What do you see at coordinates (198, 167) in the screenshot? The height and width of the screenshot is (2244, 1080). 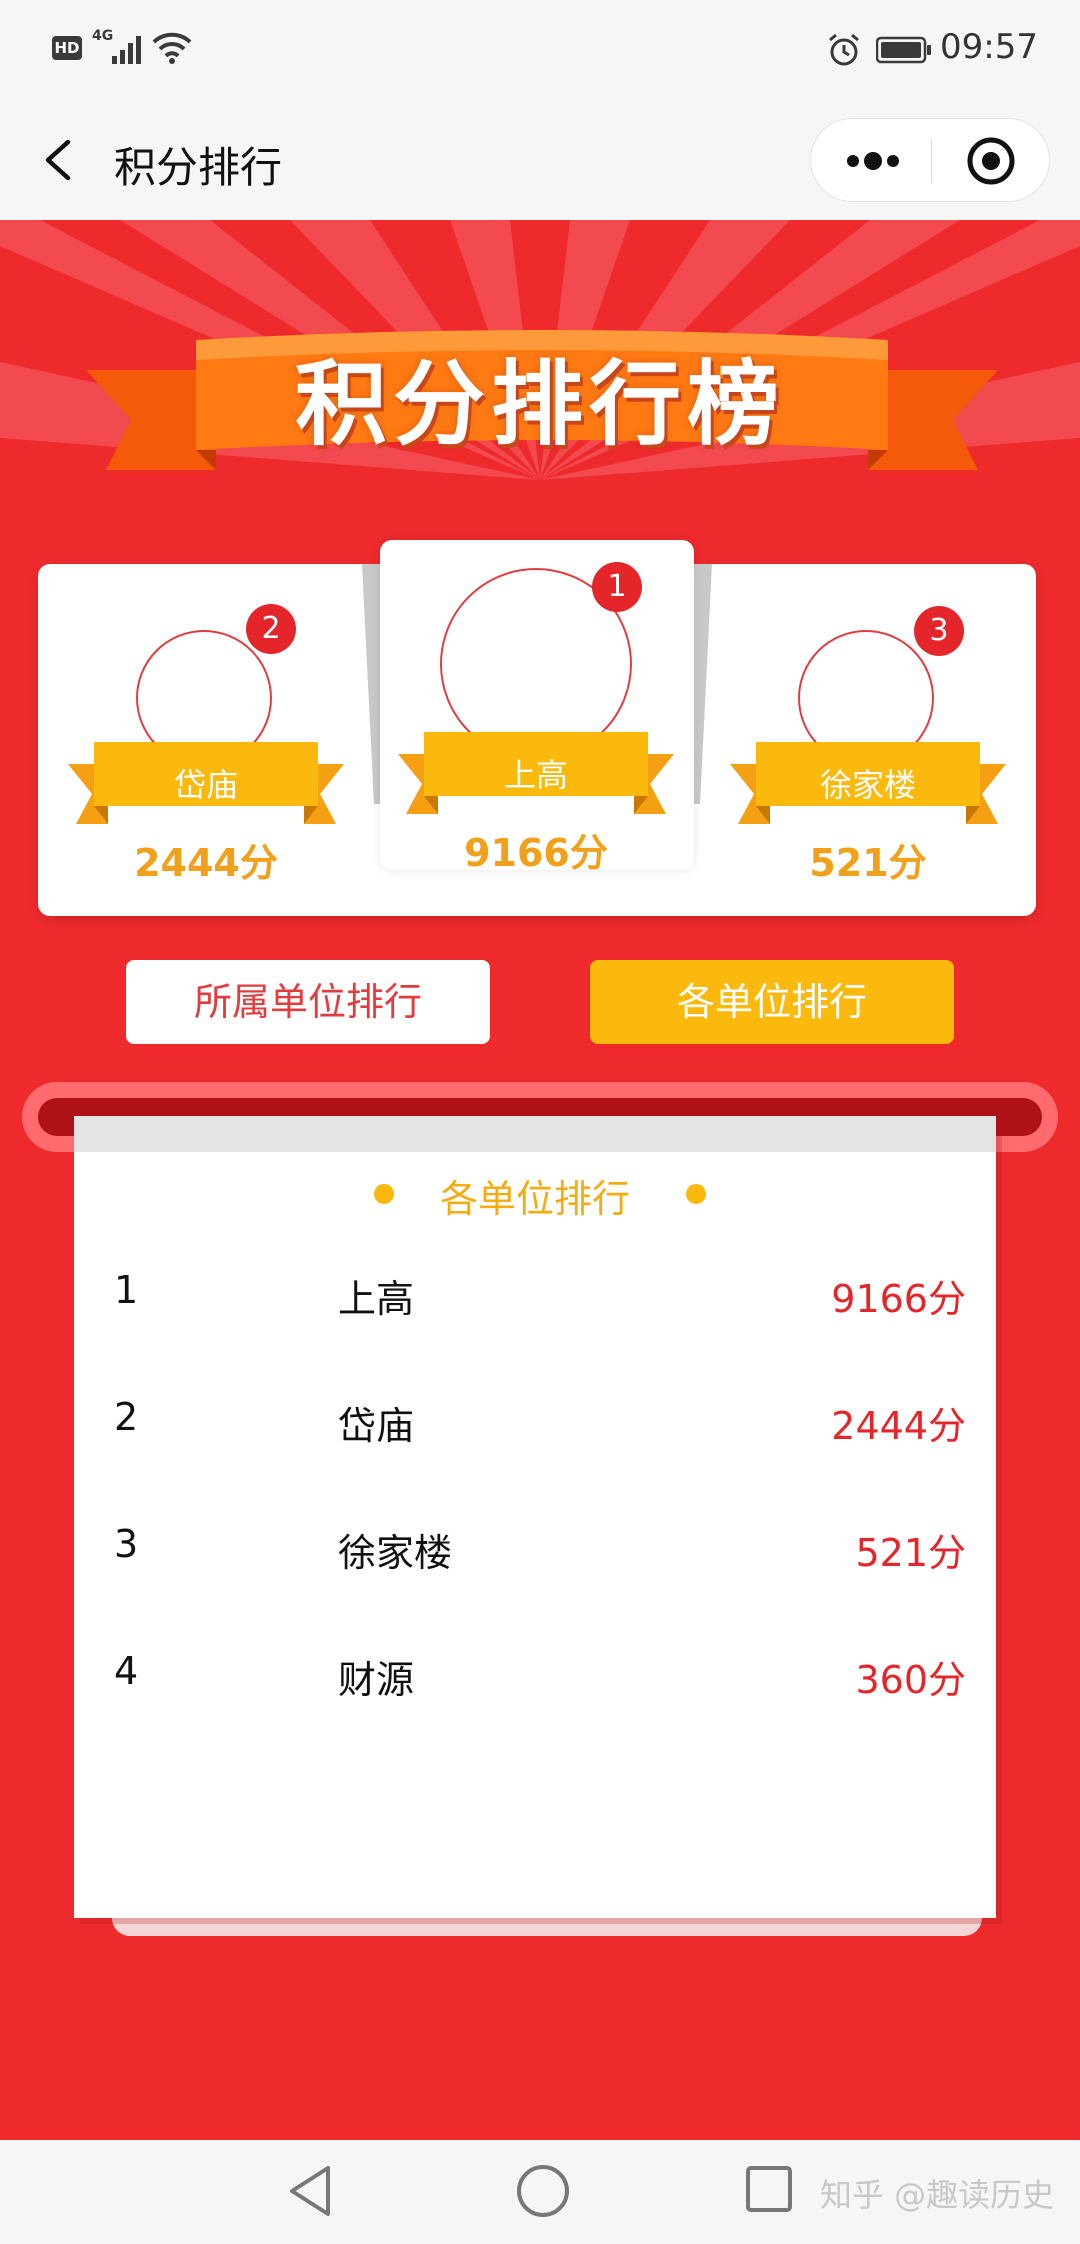 I see `page-title: 积分排行` at bounding box center [198, 167].